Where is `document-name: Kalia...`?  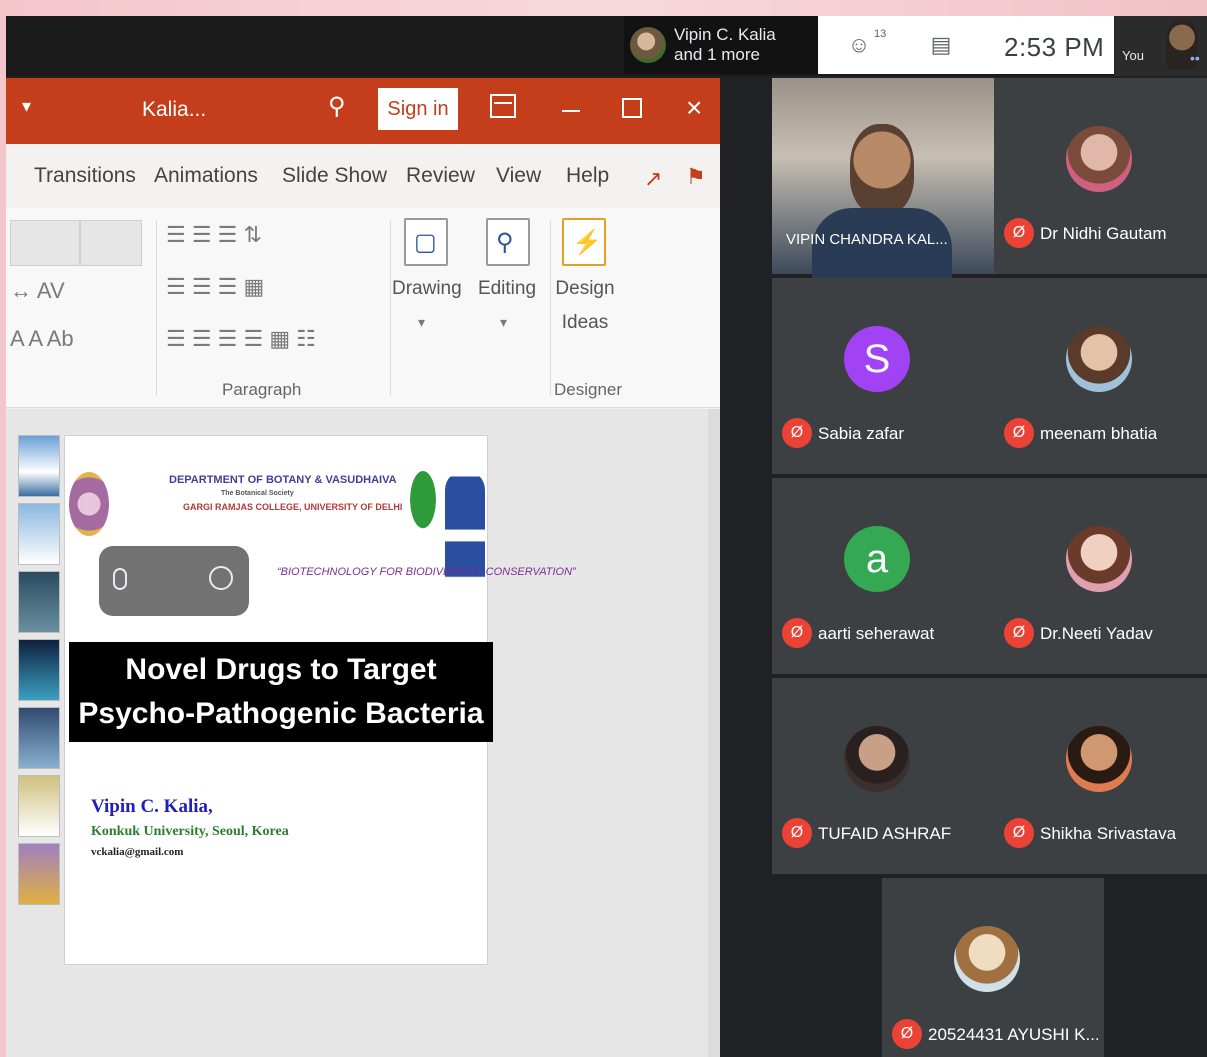
document-name: Kalia... is located at coordinates (174, 109).